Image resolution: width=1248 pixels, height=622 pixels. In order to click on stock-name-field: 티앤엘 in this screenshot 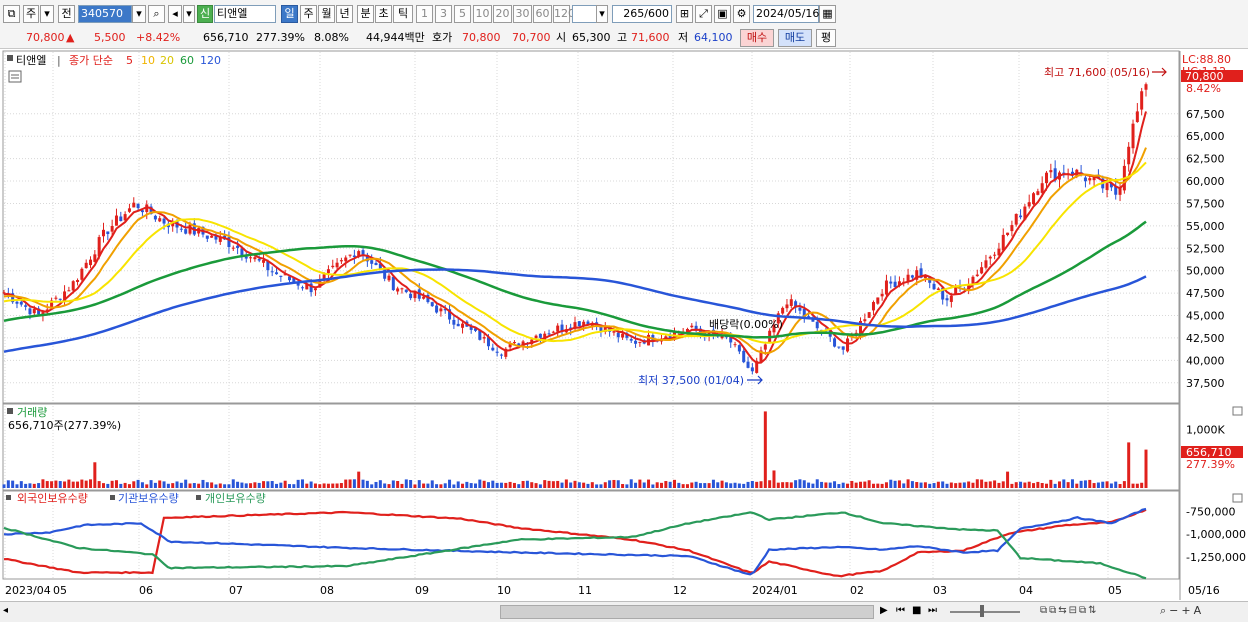, I will do `click(245, 14)`.